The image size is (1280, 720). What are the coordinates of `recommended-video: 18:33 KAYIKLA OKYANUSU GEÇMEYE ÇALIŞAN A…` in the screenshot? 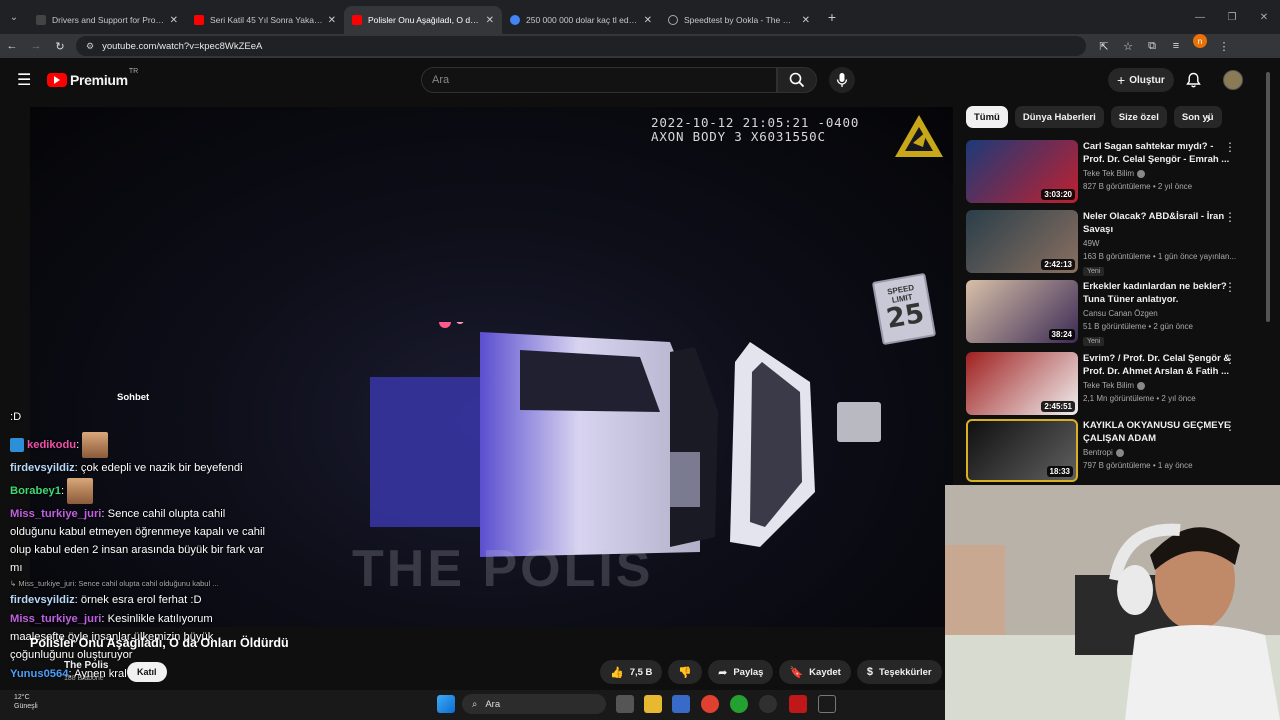 It's located at (1114, 451).